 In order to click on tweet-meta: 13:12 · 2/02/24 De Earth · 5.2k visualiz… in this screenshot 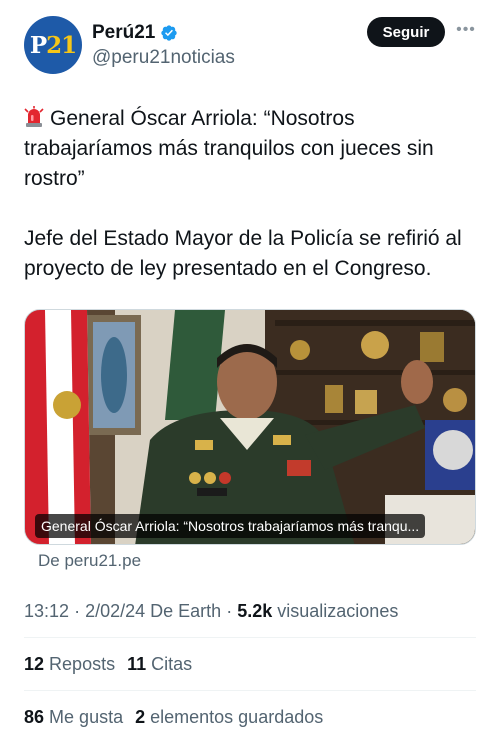, I will do `click(211, 611)`.